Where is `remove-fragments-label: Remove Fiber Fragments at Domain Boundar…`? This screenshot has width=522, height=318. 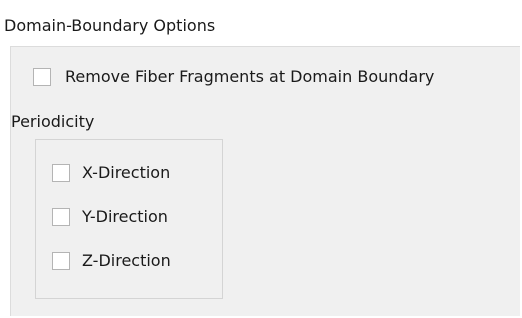
remove-fragments-label: Remove Fiber Fragments at Domain Boundar… is located at coordinates (249, 77).